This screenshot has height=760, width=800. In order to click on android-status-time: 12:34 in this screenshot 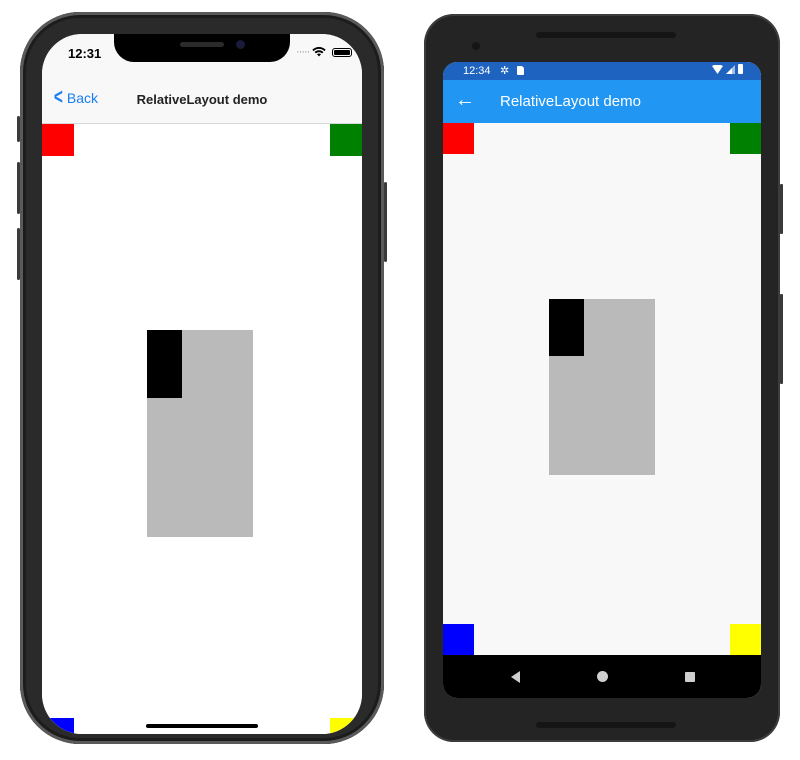, I will do `click(477, 71)`.